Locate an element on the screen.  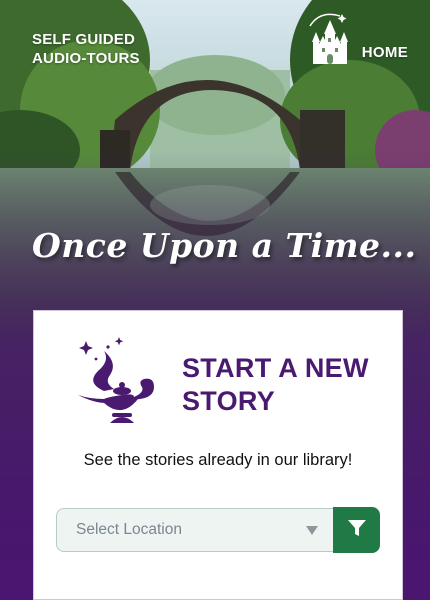
castle-icon is located at coordinates (330, 41).